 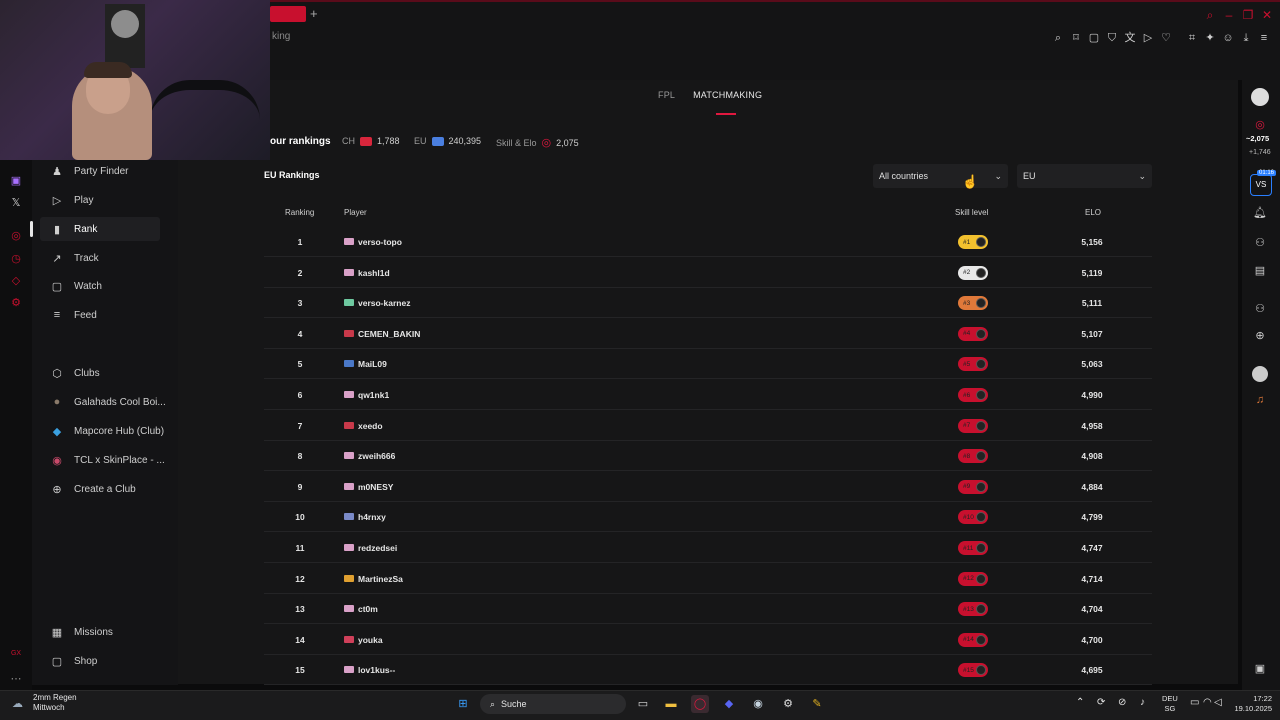 What do you see at coordinates (708, 273) in the screenshot?
I see `table-row: 2 kashl1d #2 5,119` at bounding box center [708, 273].